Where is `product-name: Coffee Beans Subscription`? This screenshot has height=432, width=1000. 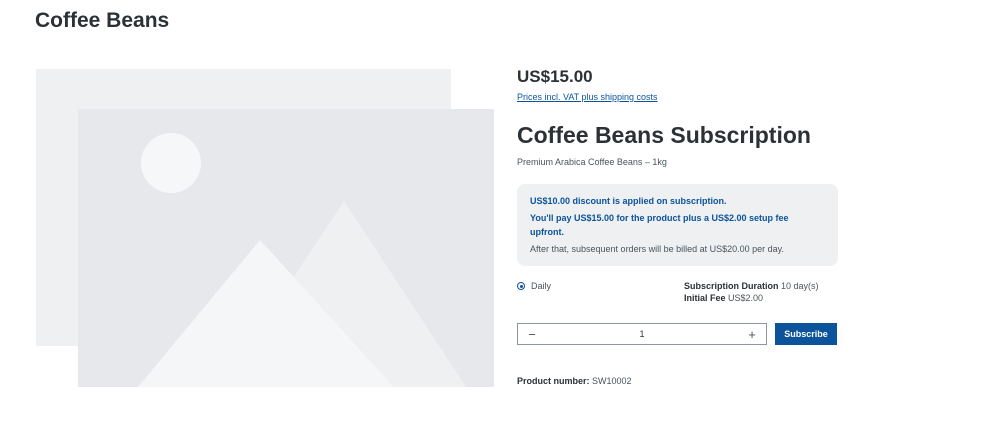 product-name: Coffee Beans Subscription is located at coordinates (664, 135).